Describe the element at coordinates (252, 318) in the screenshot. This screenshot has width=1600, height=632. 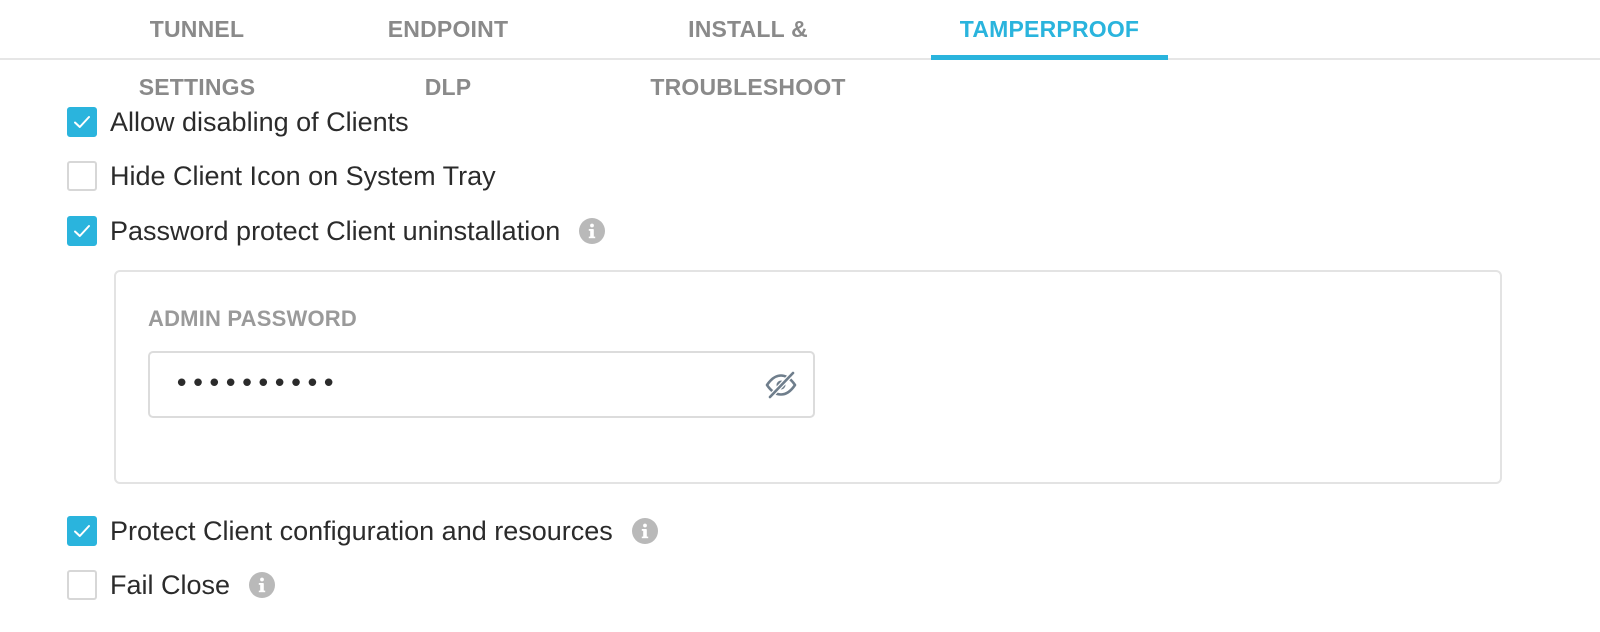
I see `admin-password-label: ADMIN PASSWORD` at that location.